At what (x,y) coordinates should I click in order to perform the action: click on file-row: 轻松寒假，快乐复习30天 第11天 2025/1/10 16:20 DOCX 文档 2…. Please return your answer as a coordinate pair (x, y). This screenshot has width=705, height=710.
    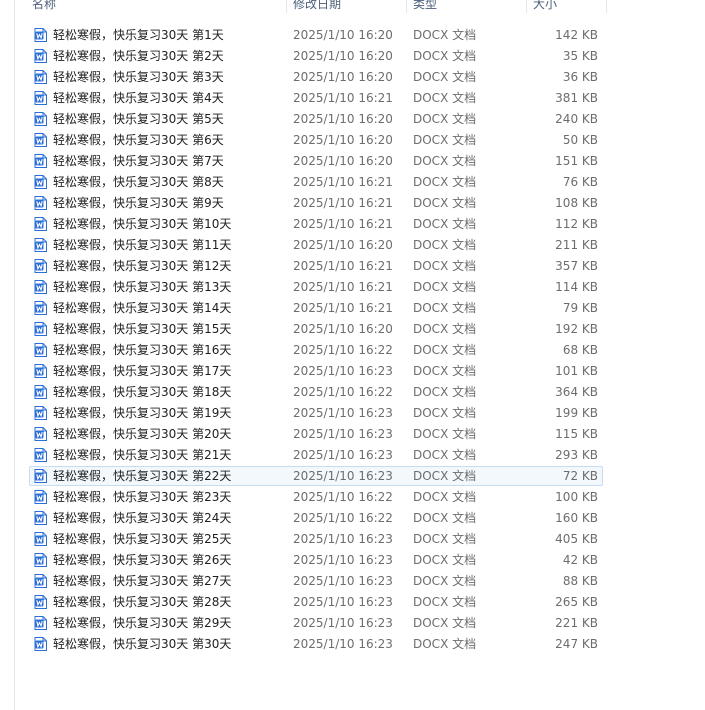
    Looking at the image, I should click on (316, 245).